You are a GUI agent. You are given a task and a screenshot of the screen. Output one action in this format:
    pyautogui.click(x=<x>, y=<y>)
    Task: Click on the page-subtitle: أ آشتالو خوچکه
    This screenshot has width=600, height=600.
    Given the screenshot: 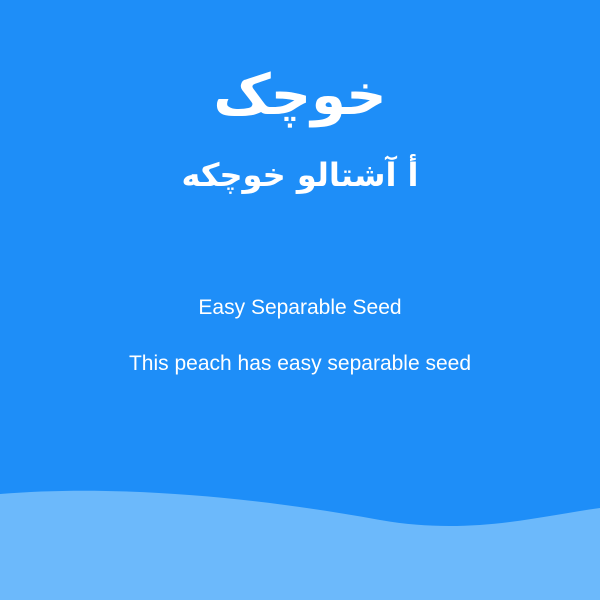 What is the action you would take?
    pyautogui.click(x=300, y=175)
    